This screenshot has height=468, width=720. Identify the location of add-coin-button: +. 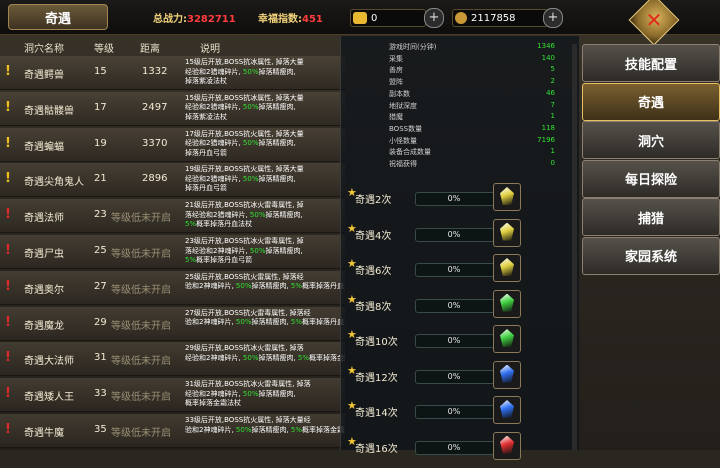
(553, 18).